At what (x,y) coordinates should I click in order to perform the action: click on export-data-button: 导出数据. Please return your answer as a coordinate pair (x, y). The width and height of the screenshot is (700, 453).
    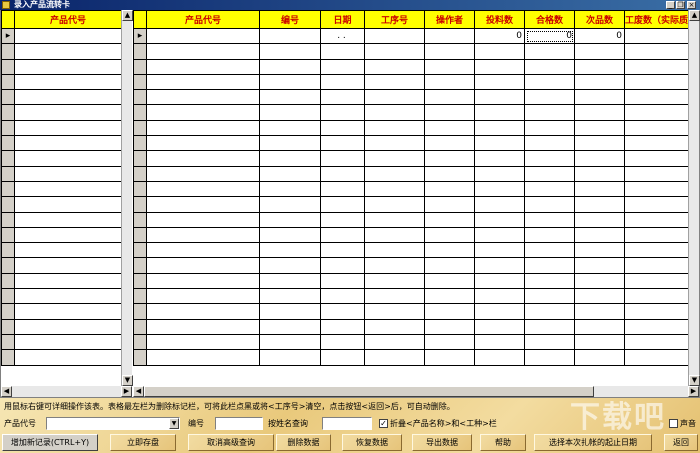
    Looking at the image, I should click on (442, 442).